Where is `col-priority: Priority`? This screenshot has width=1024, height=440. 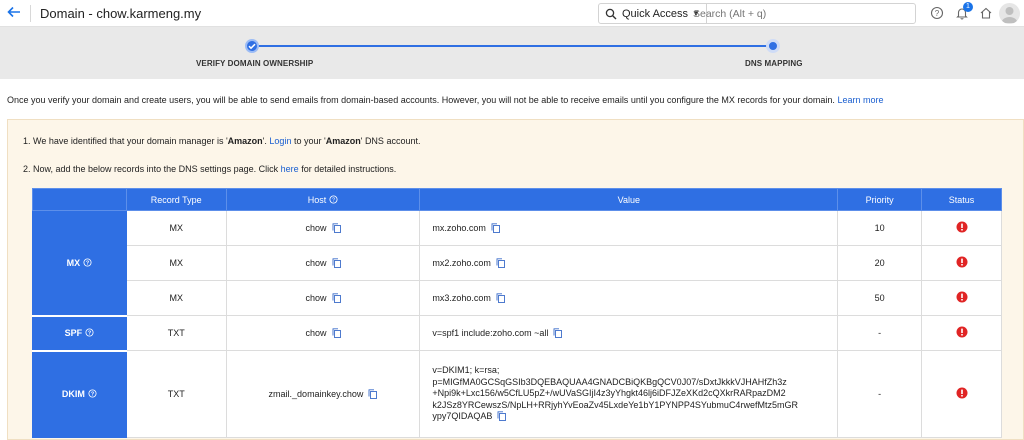 col-priority: Priority is located at coordinates (880, 199).